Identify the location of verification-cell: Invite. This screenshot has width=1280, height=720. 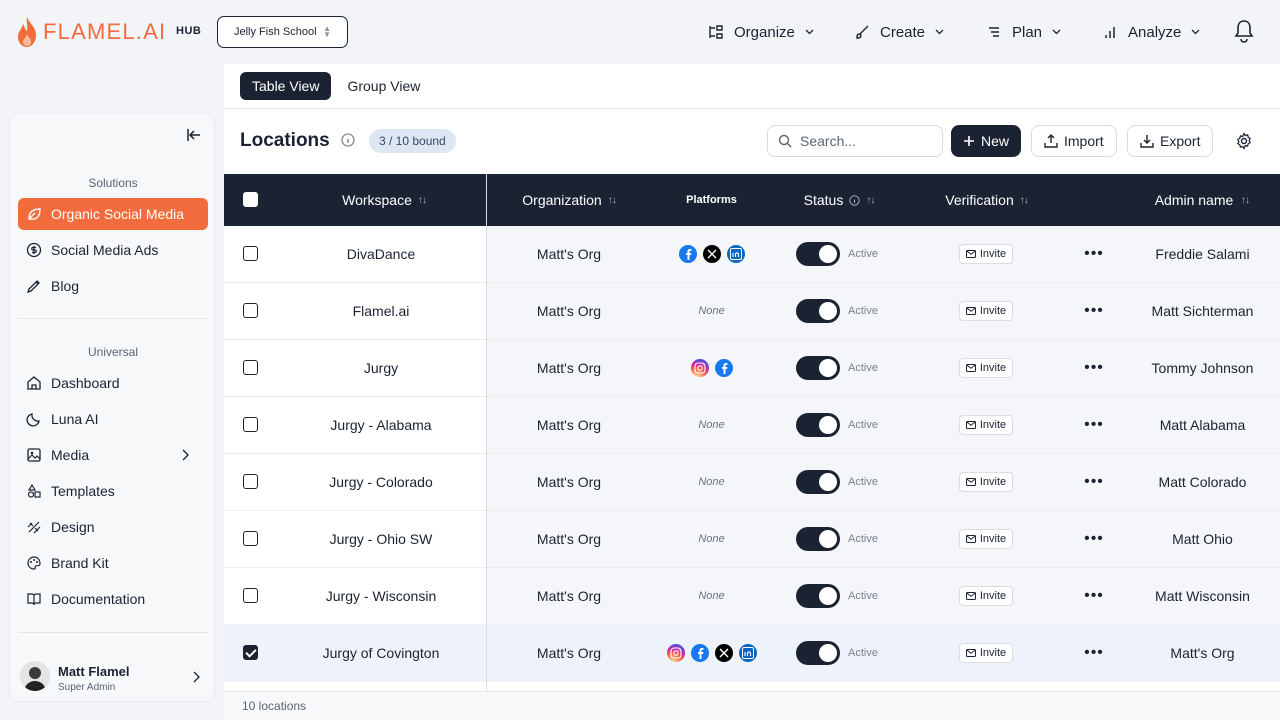
(986, 254).